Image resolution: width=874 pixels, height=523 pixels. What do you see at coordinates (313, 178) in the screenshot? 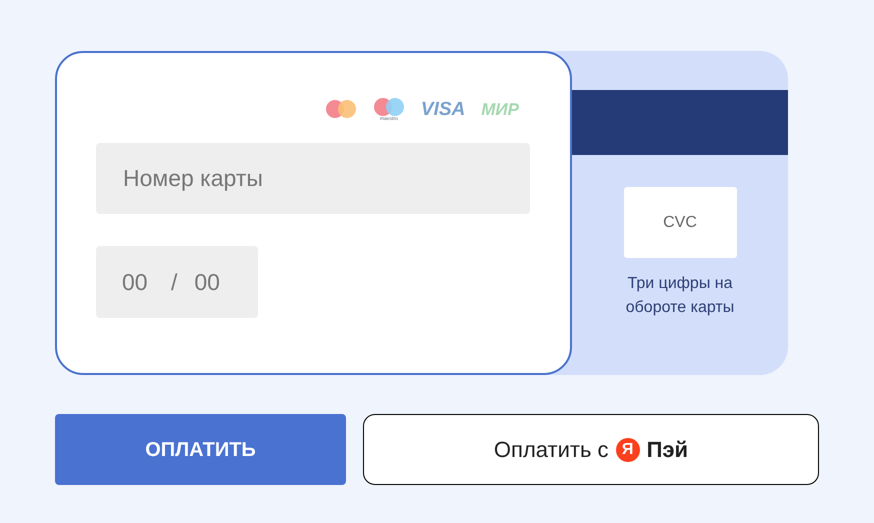
I see `card-number-field: Номер карты` at bounding box center [313, 178].